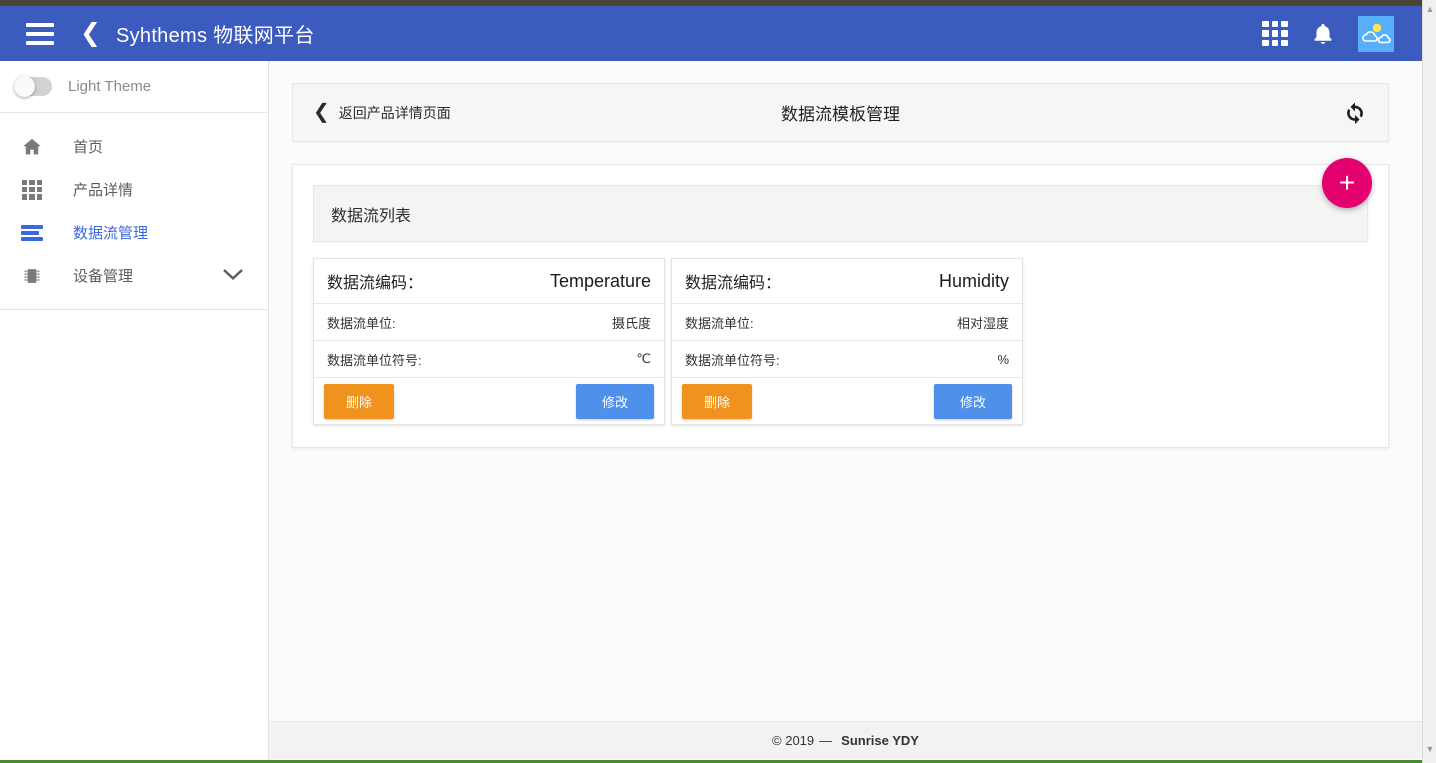  I want to click on back-to-product-detail-link: ❮ 返回产品详情页面, so click(382, 111).